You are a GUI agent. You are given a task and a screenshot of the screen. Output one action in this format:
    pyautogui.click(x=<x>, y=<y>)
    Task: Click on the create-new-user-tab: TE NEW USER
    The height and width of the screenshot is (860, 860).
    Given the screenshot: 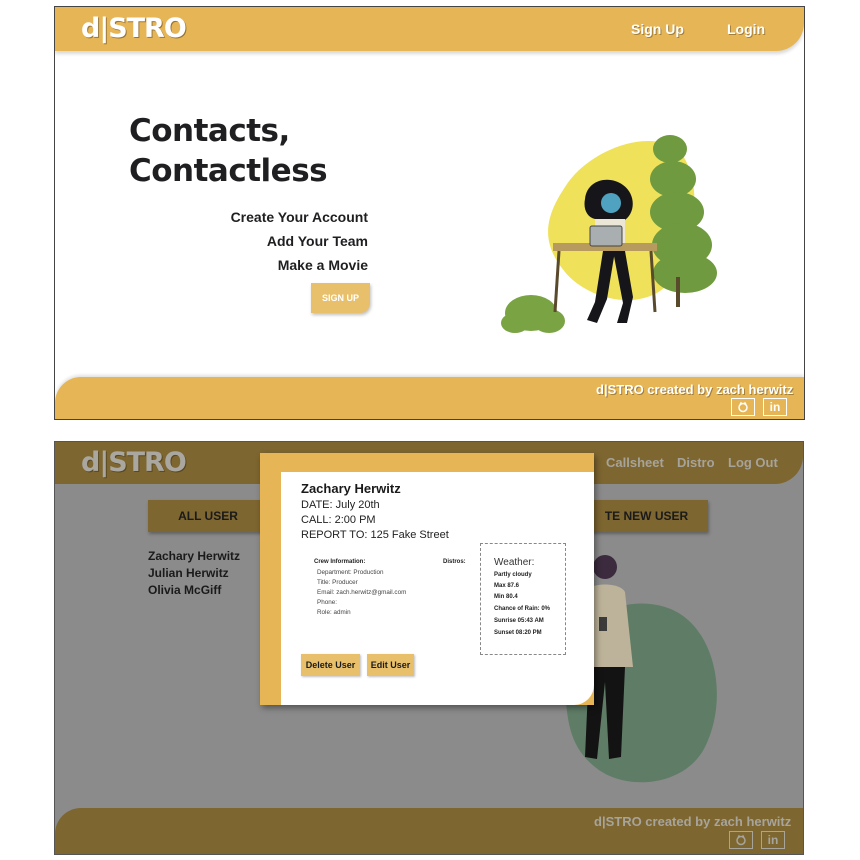 What is the action you would take?
    pyautogui.click(x=646, y=516)
    